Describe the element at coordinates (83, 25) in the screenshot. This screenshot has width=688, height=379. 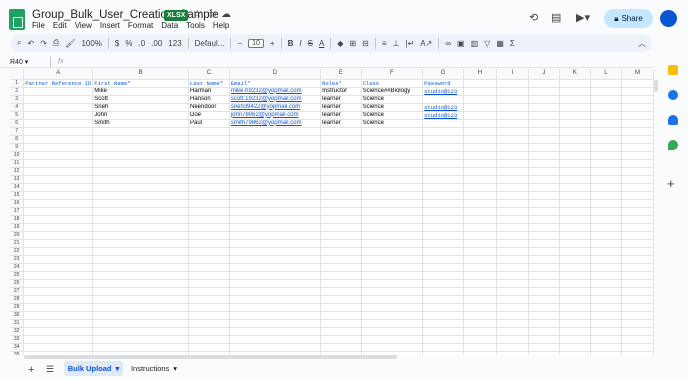
I see `menu-view: View` at that location.